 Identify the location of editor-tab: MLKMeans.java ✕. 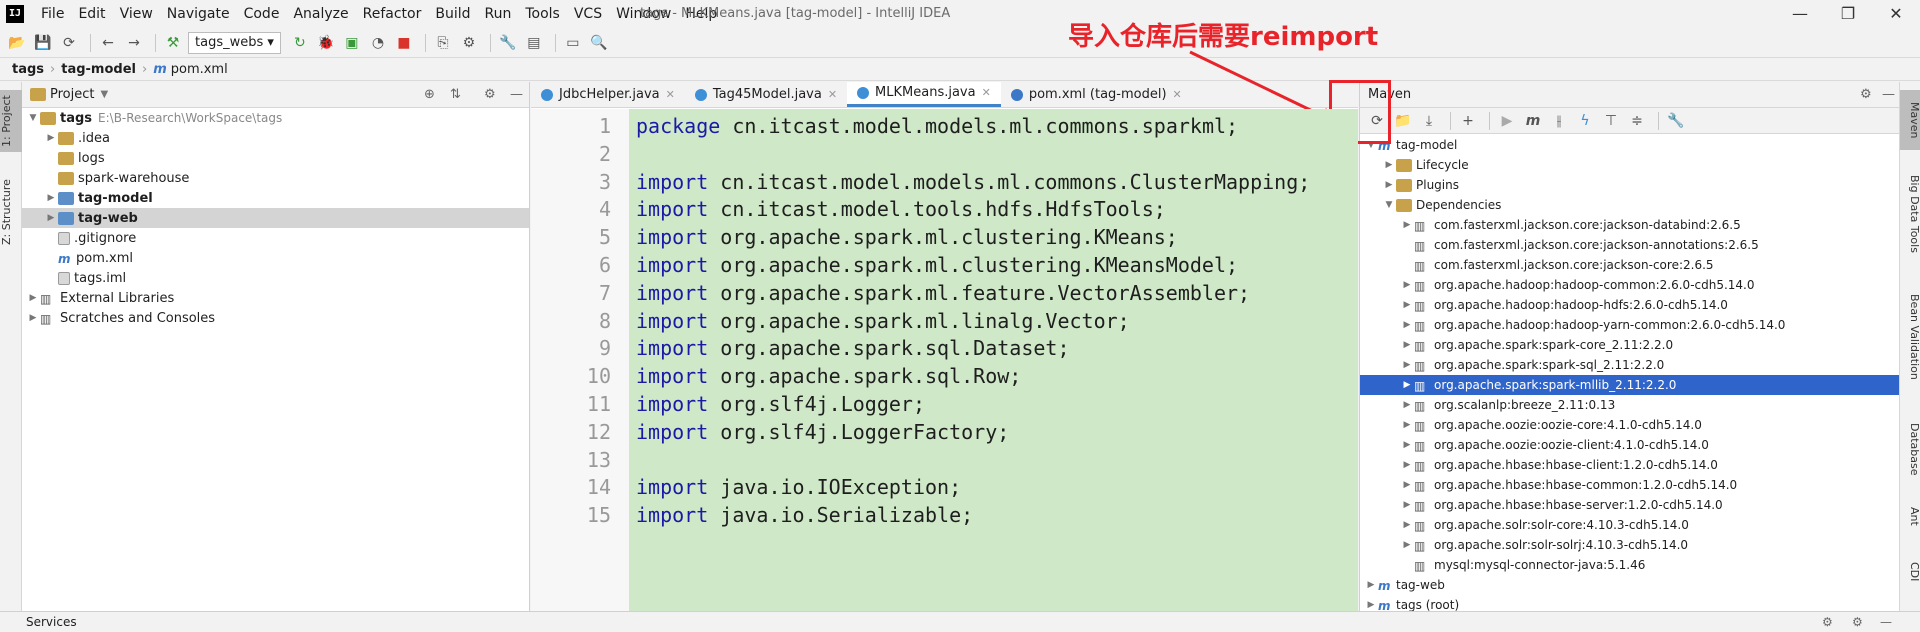
(924, 94).